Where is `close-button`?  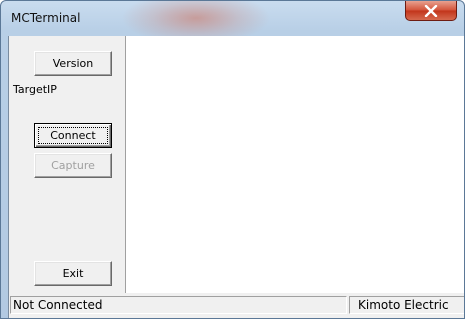
close-button is located at coordinates (431, 11).